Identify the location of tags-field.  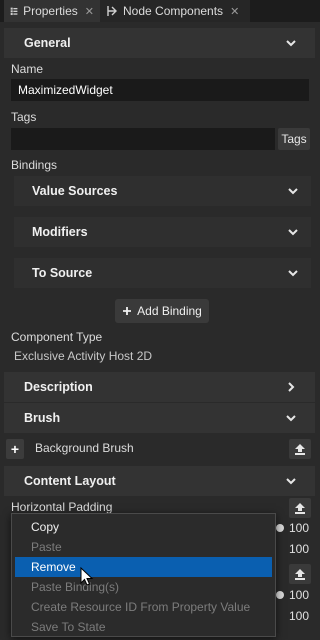
(143, 139).